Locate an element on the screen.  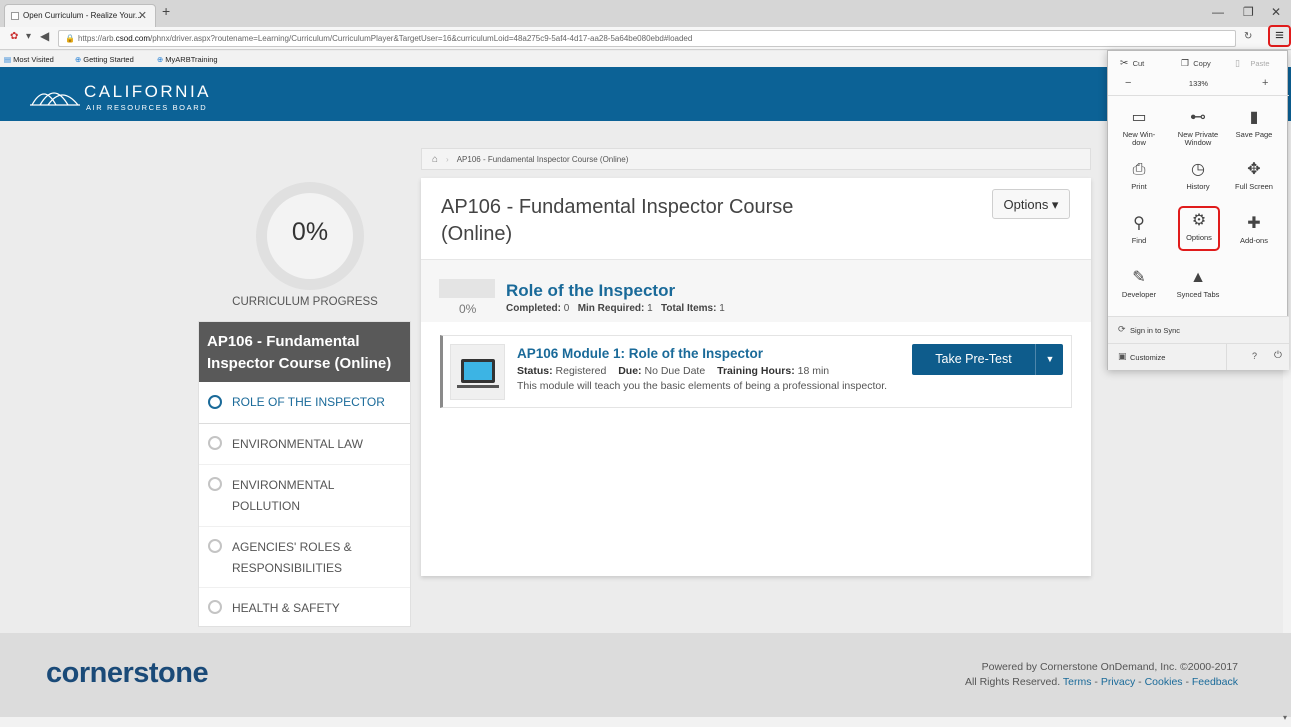
copy-button: ❐ Copy is located at coordinates (1196, 63).